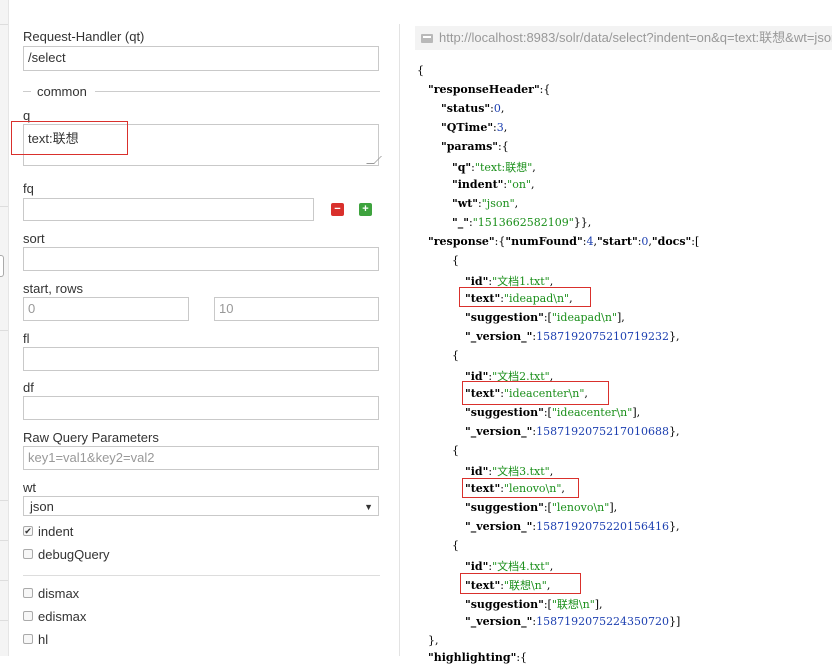  I want to click on json-line: "indent":"on",, so click(493, 184).